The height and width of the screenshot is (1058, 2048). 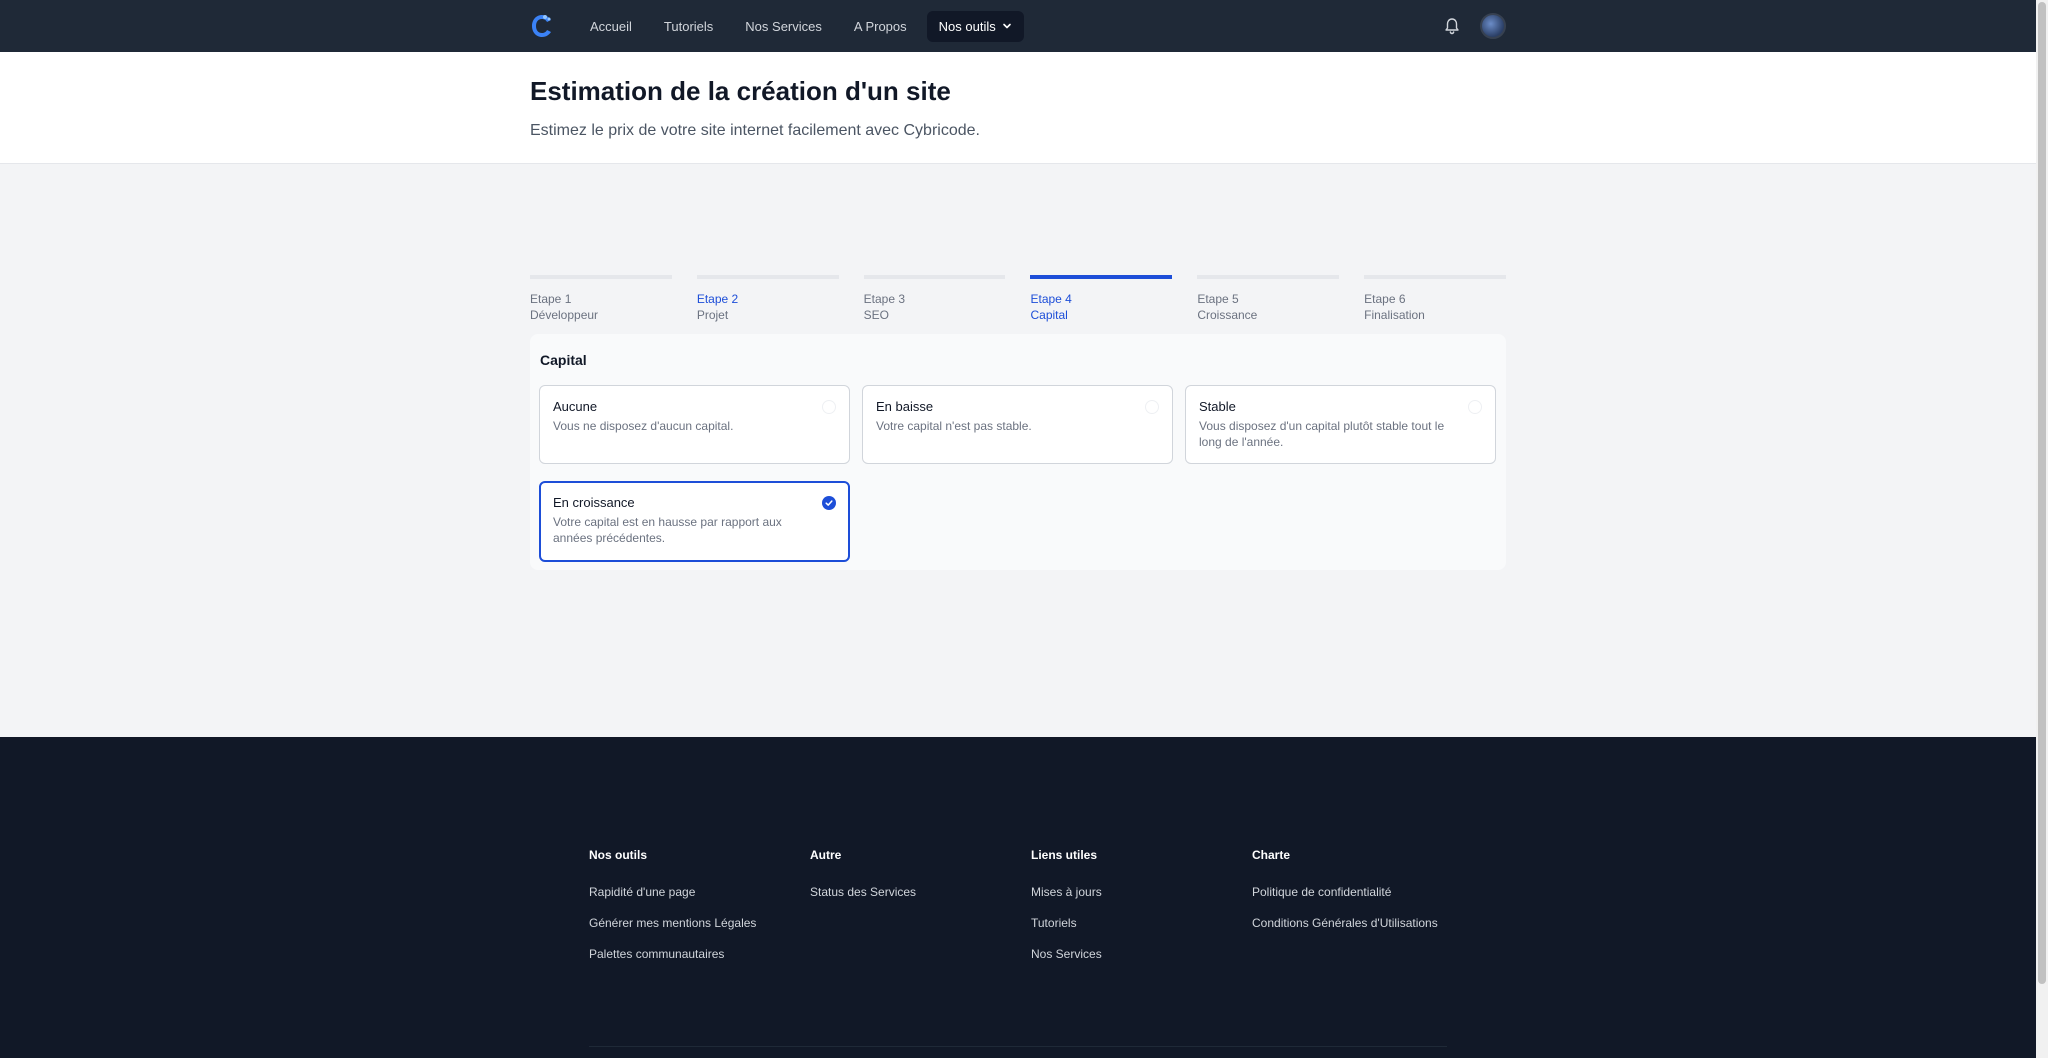 What do you see at coordinates (1131, 892) in the screenshot?
I see `footer-link: Mises à jours` at bounding box center [1131, 892].